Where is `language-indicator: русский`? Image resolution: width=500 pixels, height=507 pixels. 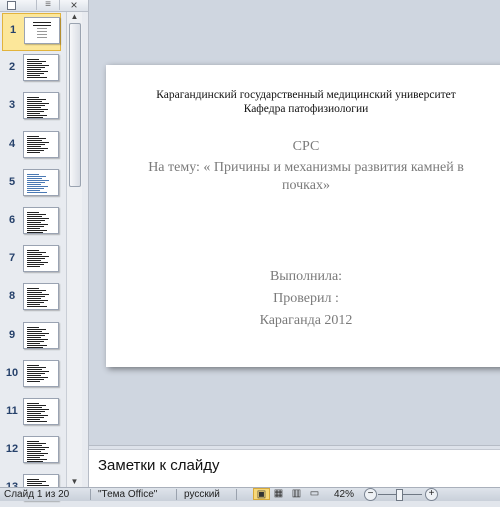
language-indicator: русский is located at coordinates (202, 494).